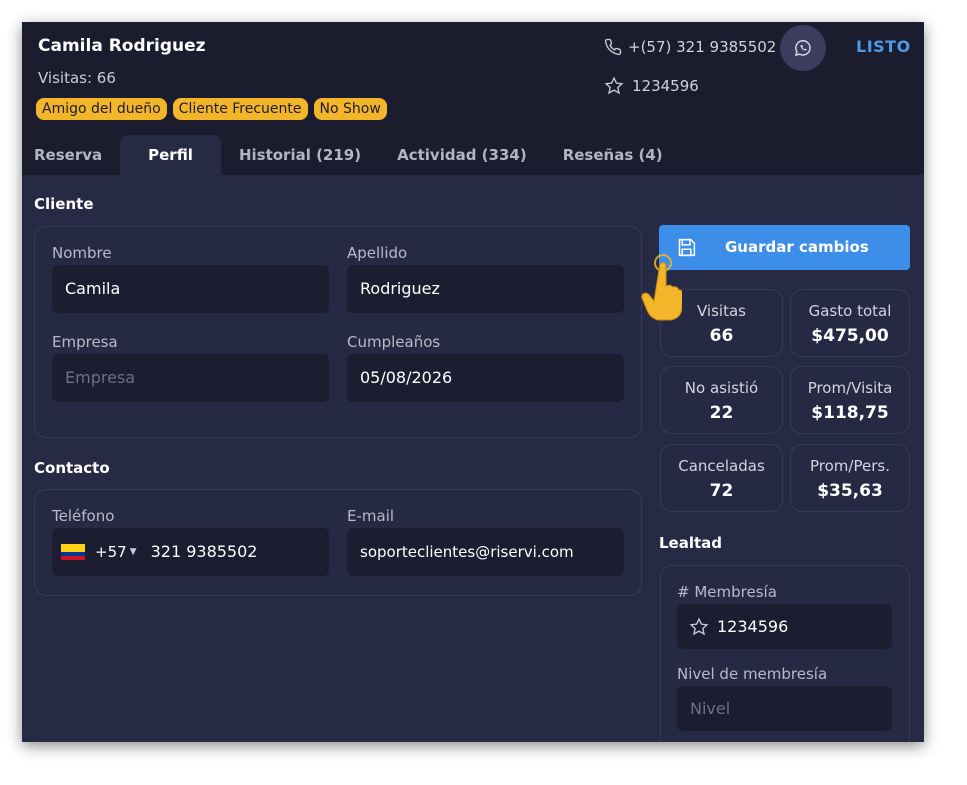 This screenshot has width=967, height=785. Describe the element at coordinates (170, 155) in the screenshot. I see `tab-perfil: Perfil` at that location.